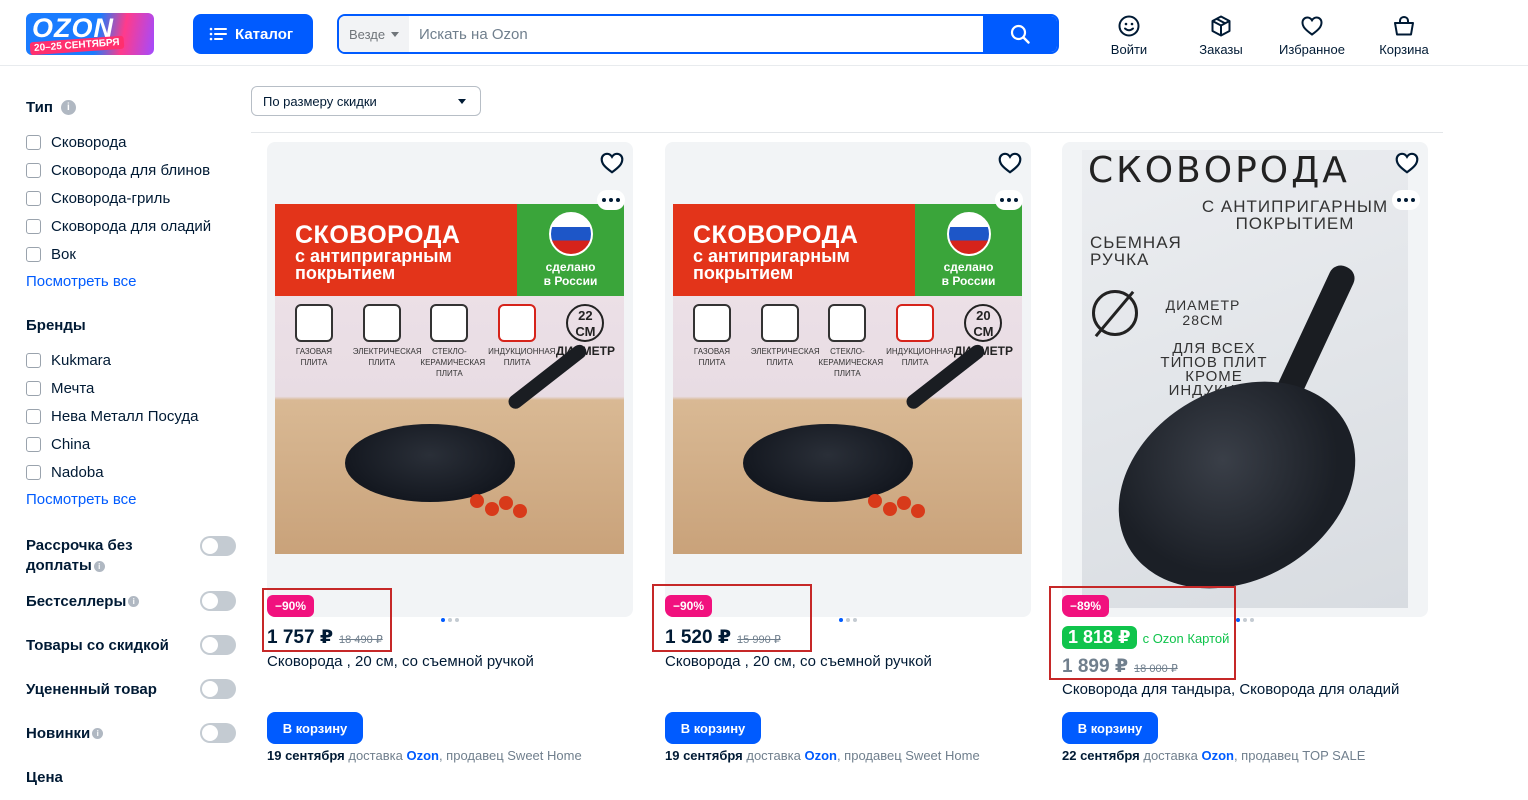  I want to click on image-subtitle: покрытием, so click(743, 273).